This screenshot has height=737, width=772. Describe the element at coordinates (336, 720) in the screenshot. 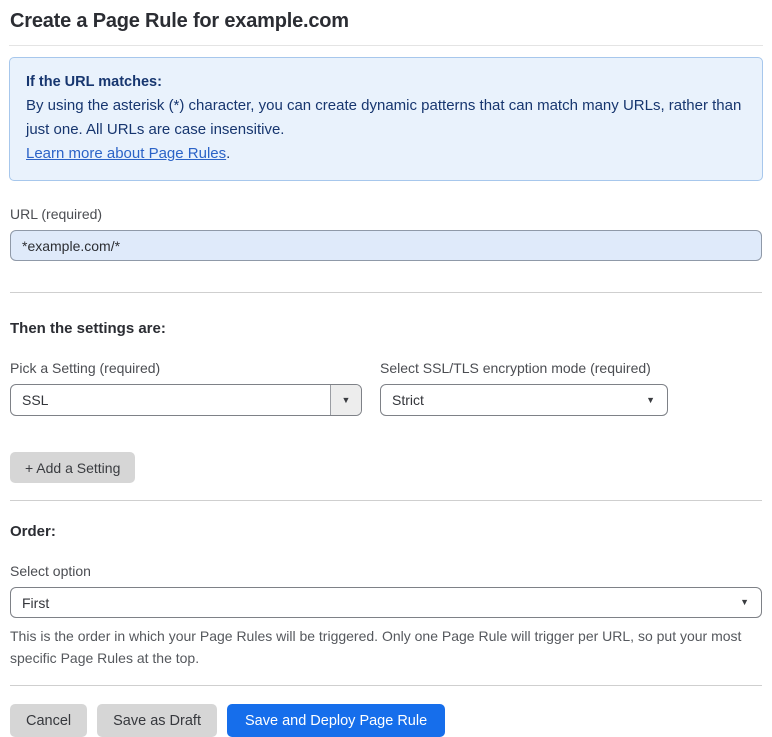

I see `save-deploy-button: Save and Deploy Page Rule` at that location.